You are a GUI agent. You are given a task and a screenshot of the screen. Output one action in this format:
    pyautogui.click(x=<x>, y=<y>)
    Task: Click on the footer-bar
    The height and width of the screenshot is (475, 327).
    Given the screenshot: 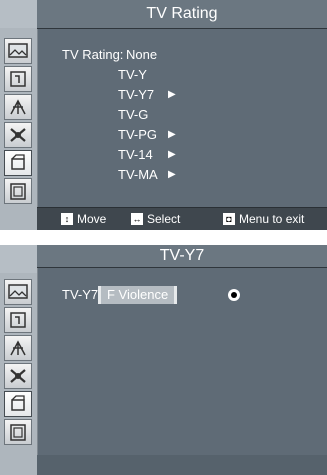 What is the action you would take?
    pyautogui.click(x=182, y=465)
    